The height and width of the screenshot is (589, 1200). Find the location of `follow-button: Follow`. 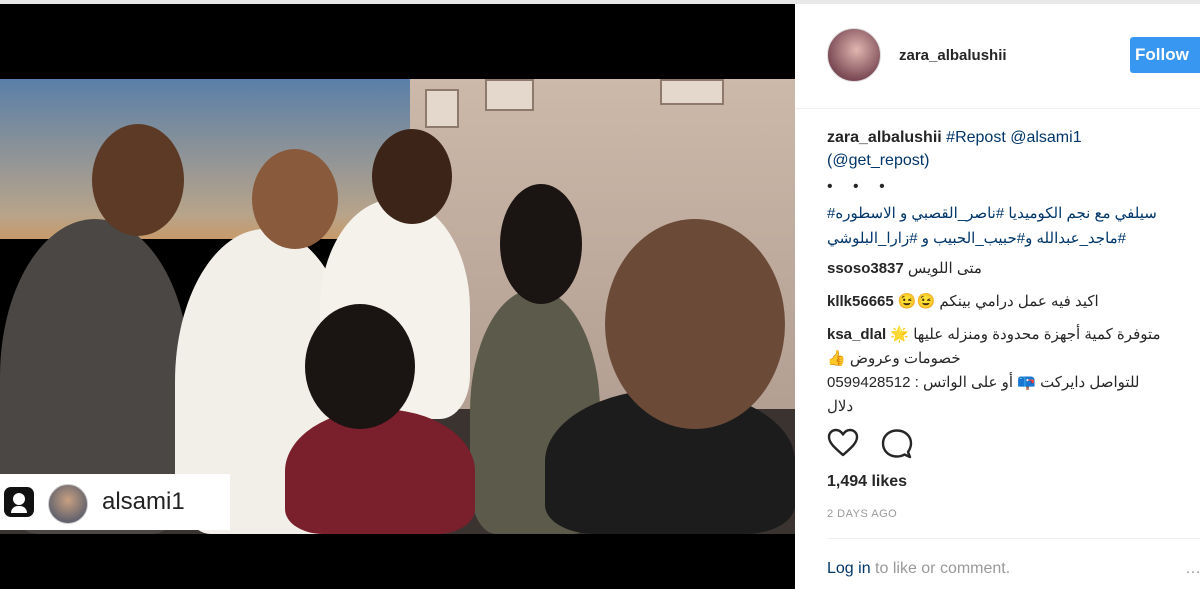

follow-button: Follow is located at coordinates (1165, 55).